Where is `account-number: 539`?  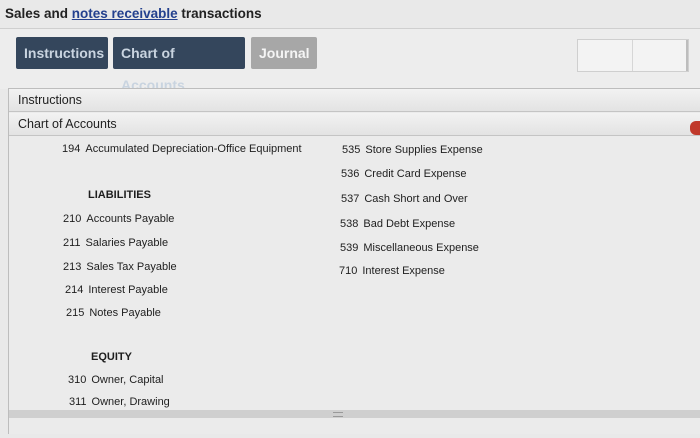 account-number: 539 is located at coordinates (349, 248).